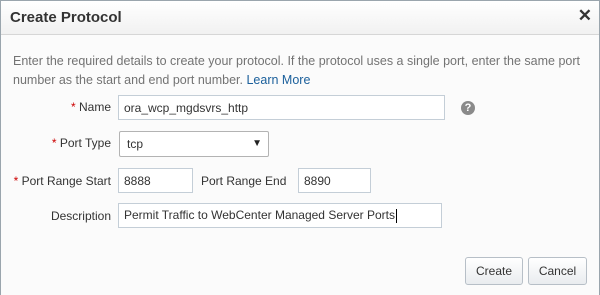  What do you see at coordinates (585, 16) in the screenshot?
I see `close-icon: ✕` at bounding box center [585, 16].